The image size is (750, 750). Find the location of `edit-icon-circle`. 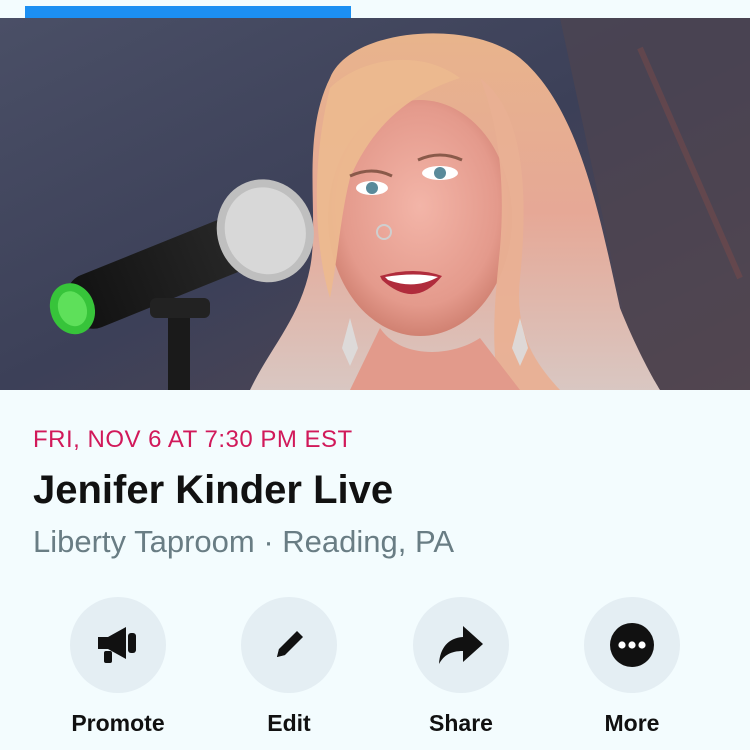

edit-icon-circle is located at coordinates (289, 645).